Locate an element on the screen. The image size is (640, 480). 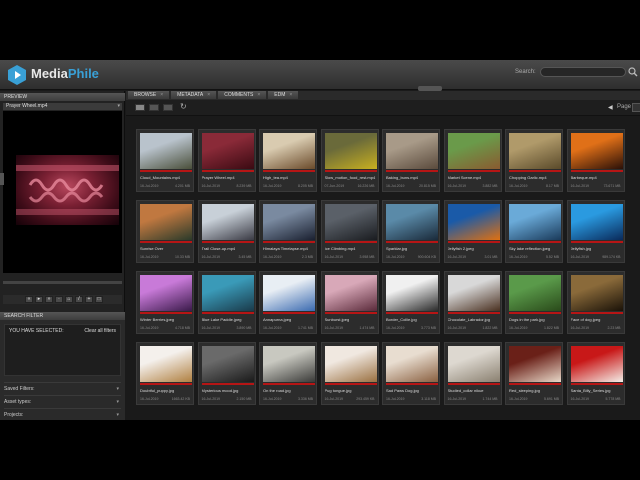
asset-tile: Jellyfish.jpg 16-Jul-2019 989.174 KB is located at coordinates (595, 231).